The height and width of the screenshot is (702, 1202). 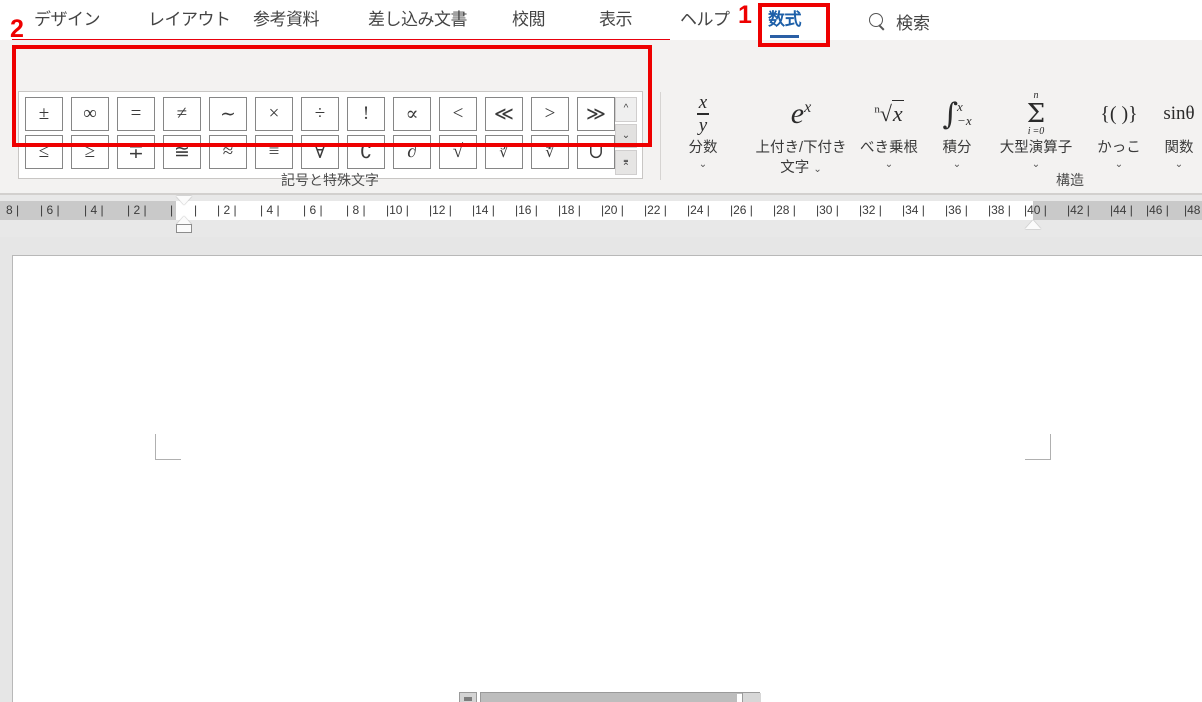 What do you see at coordinates (801, 148) in the screenshot?
I see `structure-label: 上付き/下付き` at bounding box center [801, 148].